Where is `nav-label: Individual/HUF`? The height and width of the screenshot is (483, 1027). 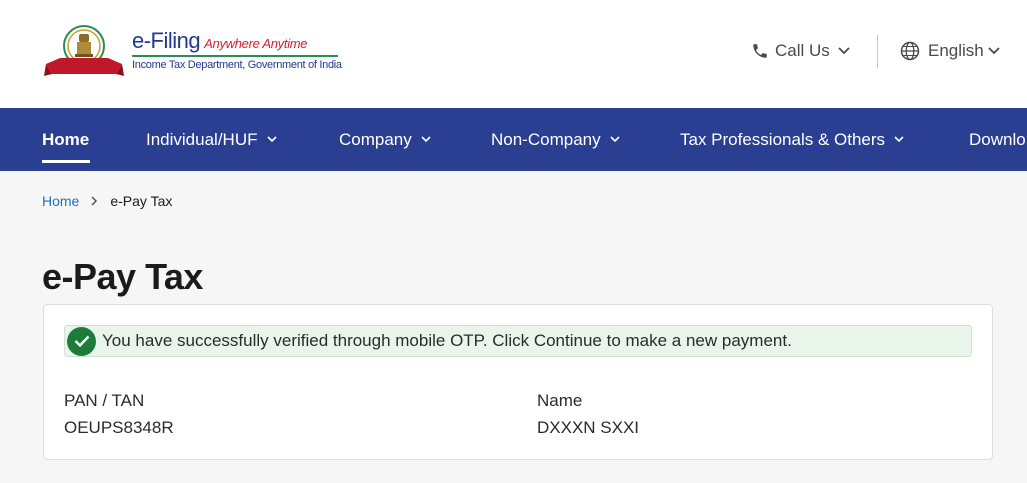
nav-label: Individual/HUF is located at coordinates (202, 139).